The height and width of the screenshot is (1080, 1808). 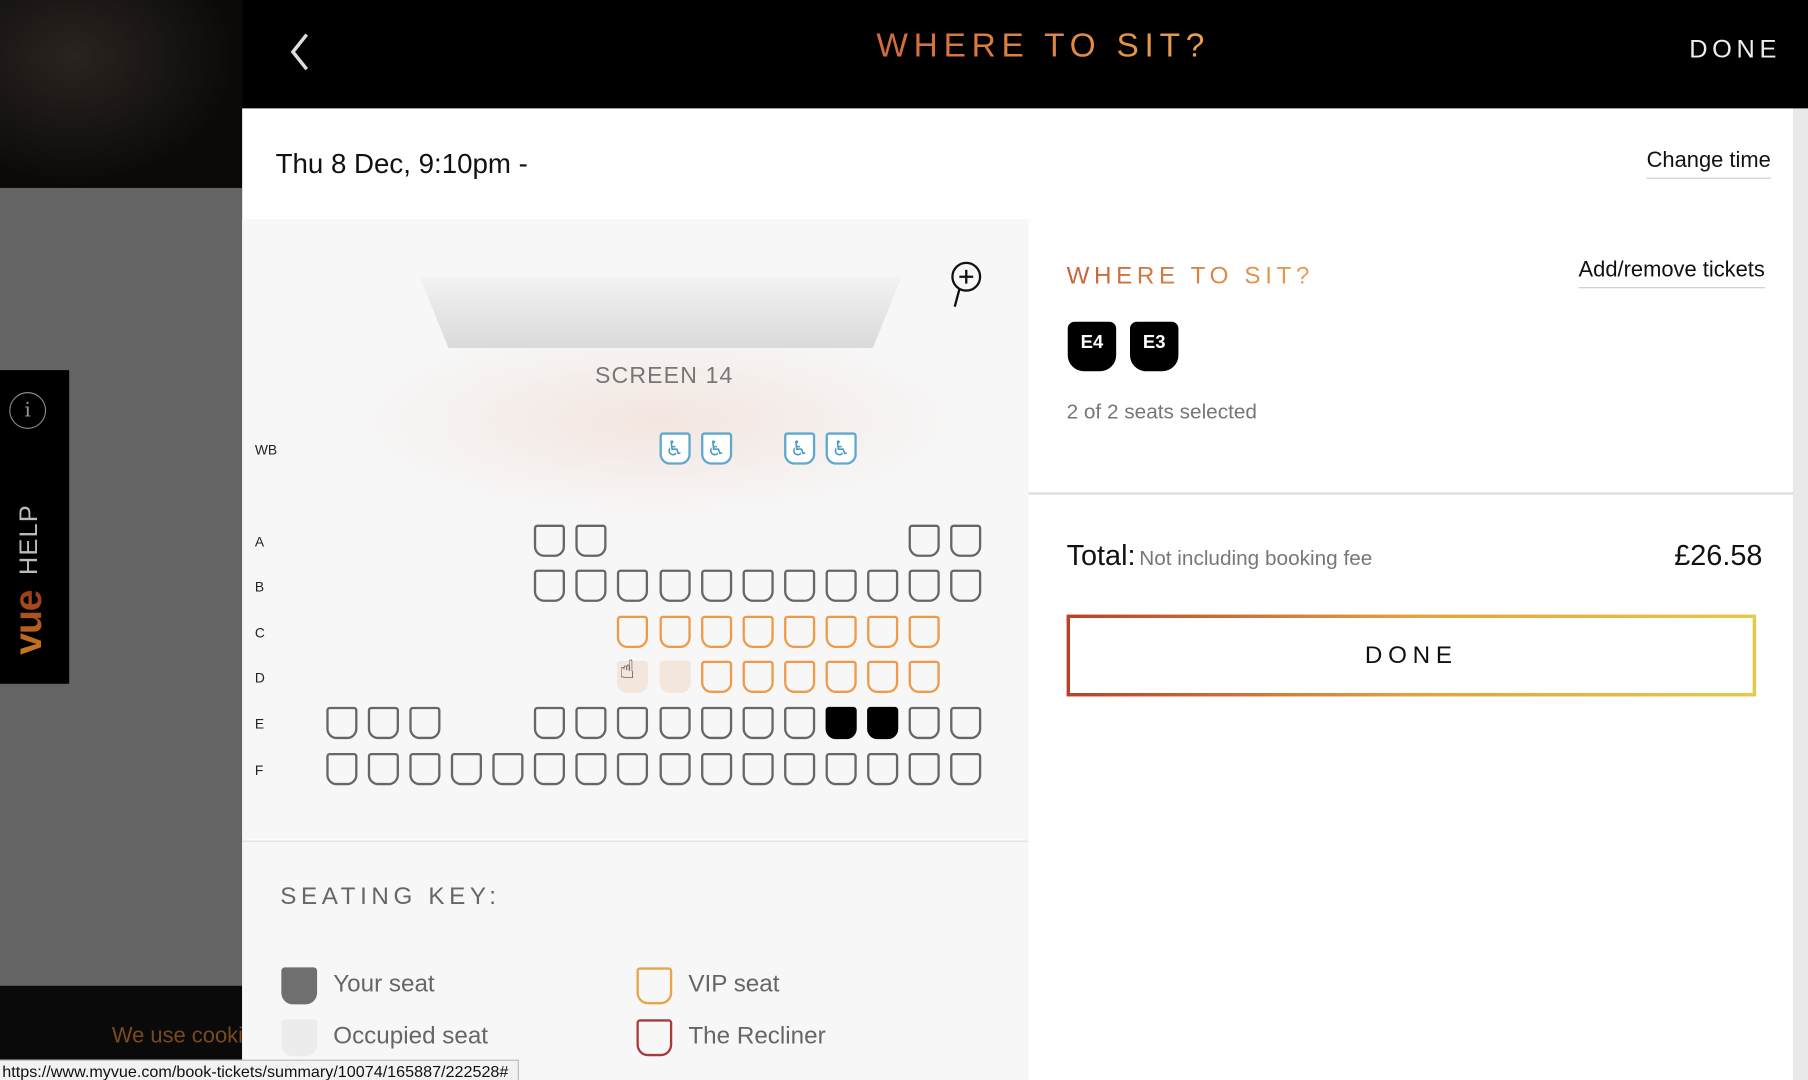 I want to click on row-label: WB, so click(x=266, y=449).